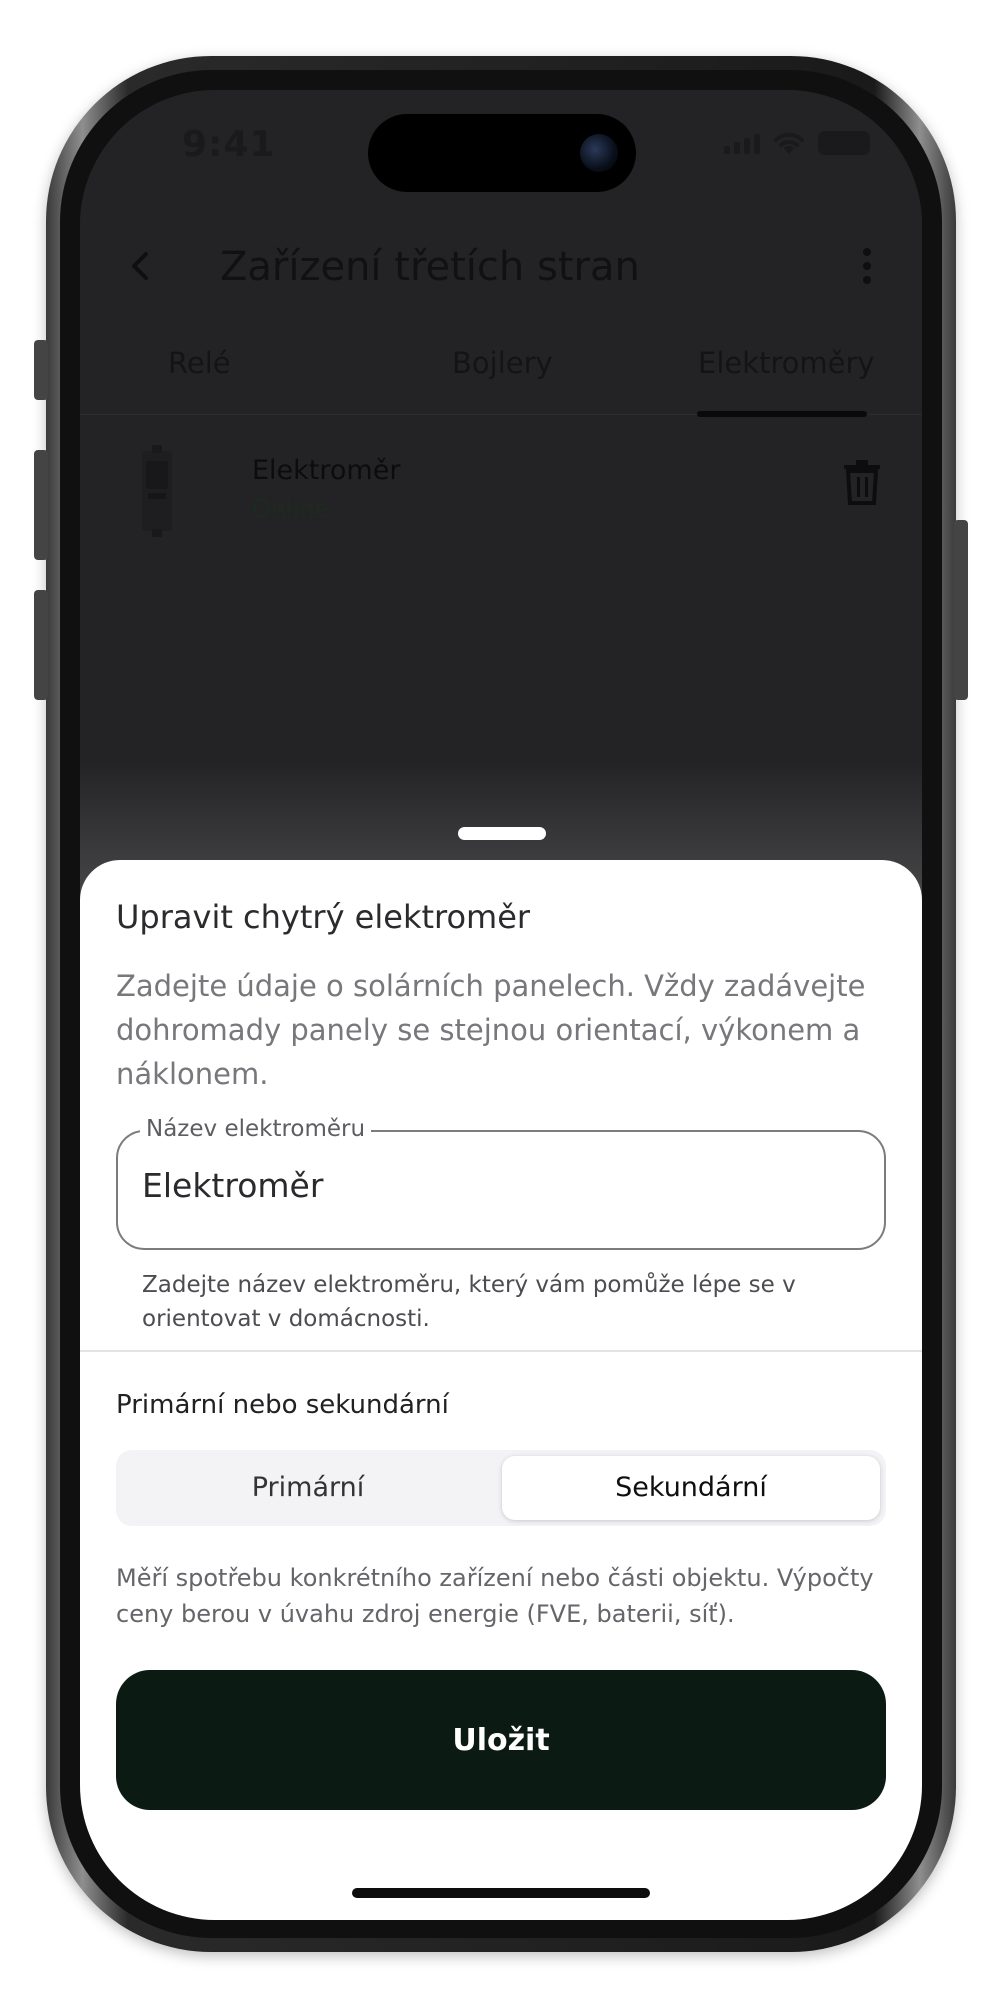 The height and width of the screenshot is (2000, 1000). Describe the element at coordinates (961, 610) in the screenshot. I see `power-button` at that location.